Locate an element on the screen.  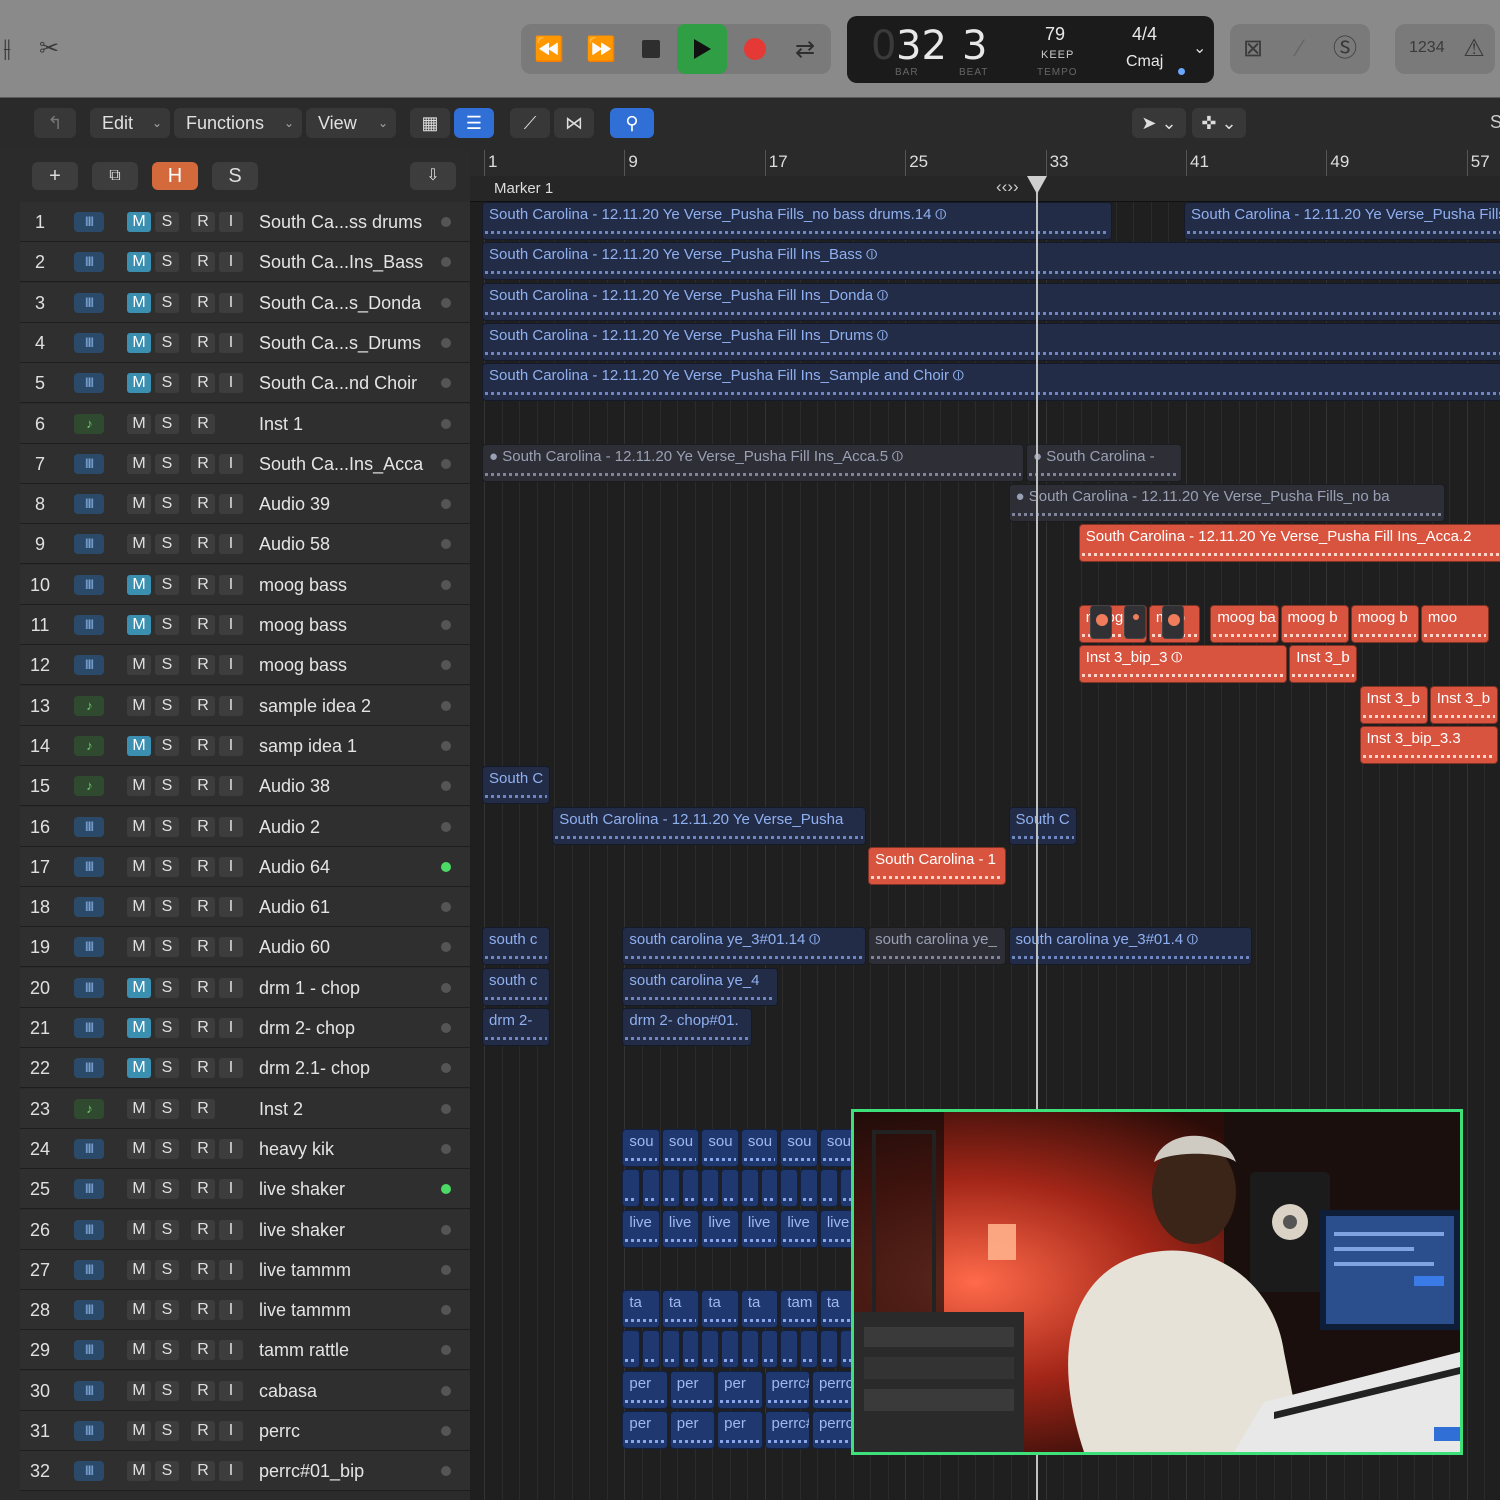
track-row: 26 ||||| M S R Ilive shaker is located at coordinates (245, 1229).